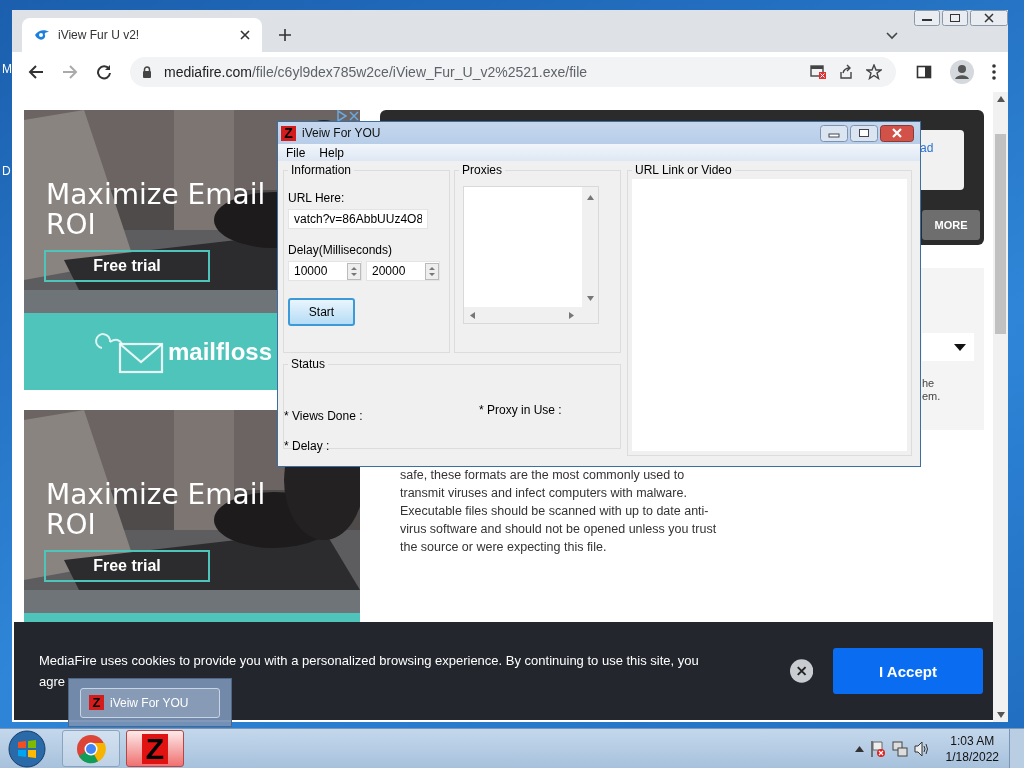 Image resolution: width=1024 pixels, height=768 pixels. Describe the element at coordinates (948, 347) in the screenshot. I see `dropdown` at that location.